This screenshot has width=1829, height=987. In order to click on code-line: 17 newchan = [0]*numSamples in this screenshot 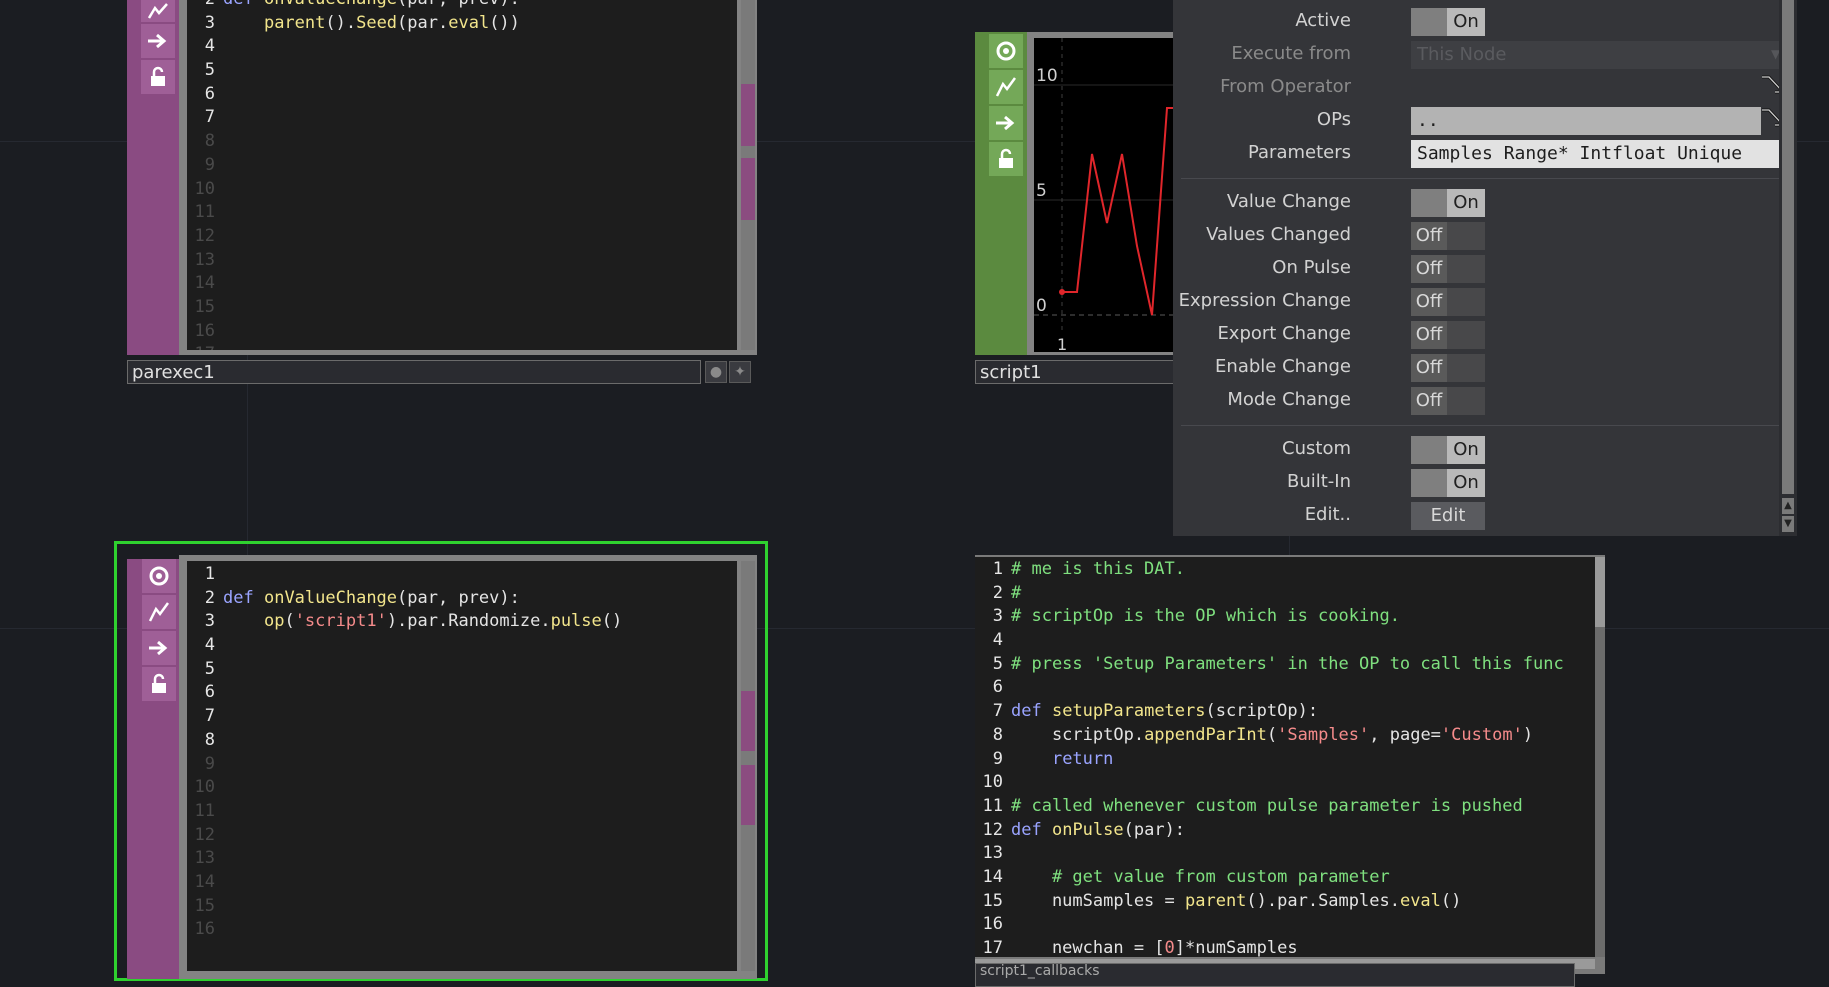, I will do `click(1285, 947)`.